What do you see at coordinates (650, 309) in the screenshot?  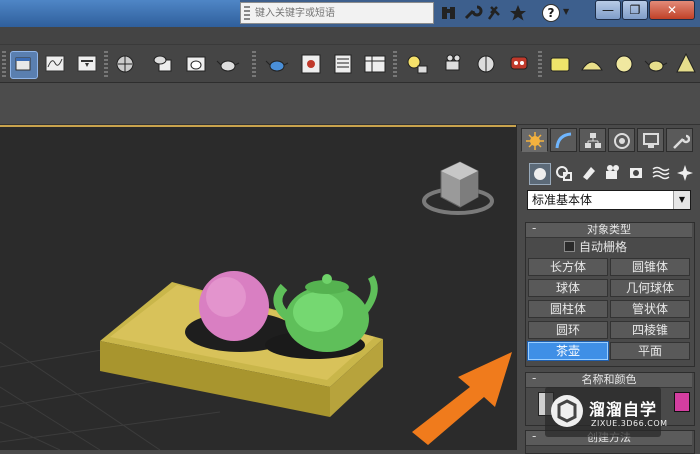 I see `tube-button: 管状体` at bounding box center [650, 309].